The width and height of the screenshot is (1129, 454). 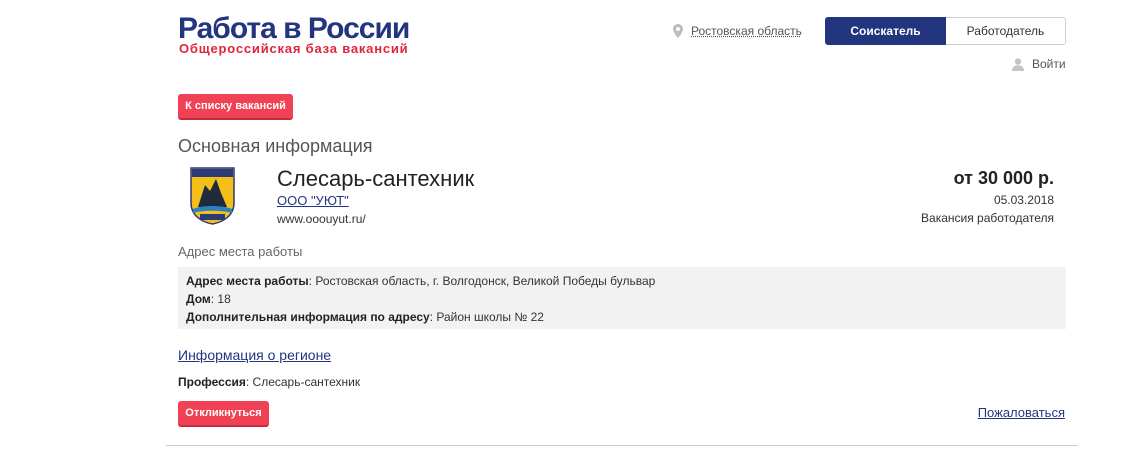 I want to click on job-title: Слесарь-сантехник, so click(x=376, y=178).